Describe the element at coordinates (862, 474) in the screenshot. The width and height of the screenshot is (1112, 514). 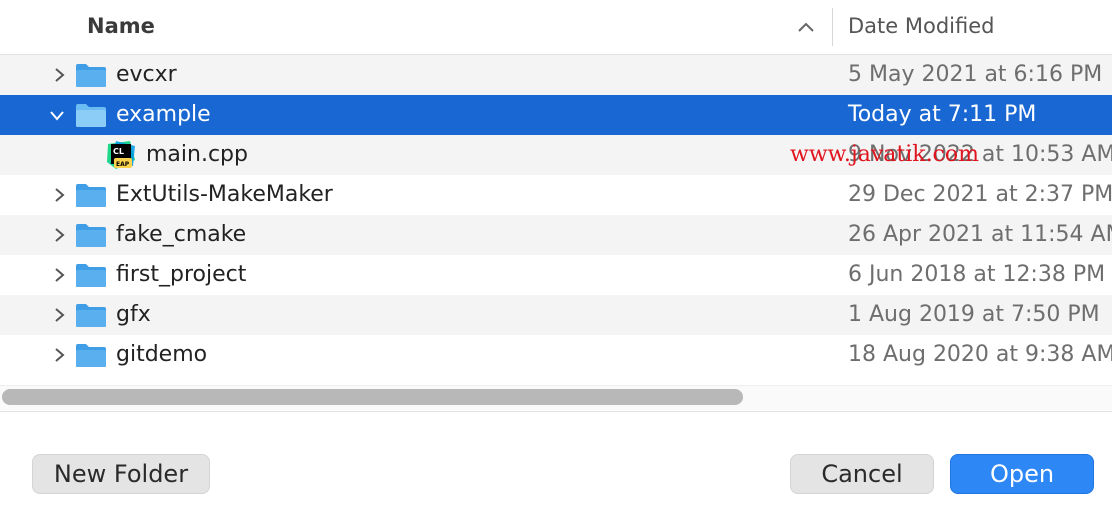
I see `cancel-button: Cancel` at that location.